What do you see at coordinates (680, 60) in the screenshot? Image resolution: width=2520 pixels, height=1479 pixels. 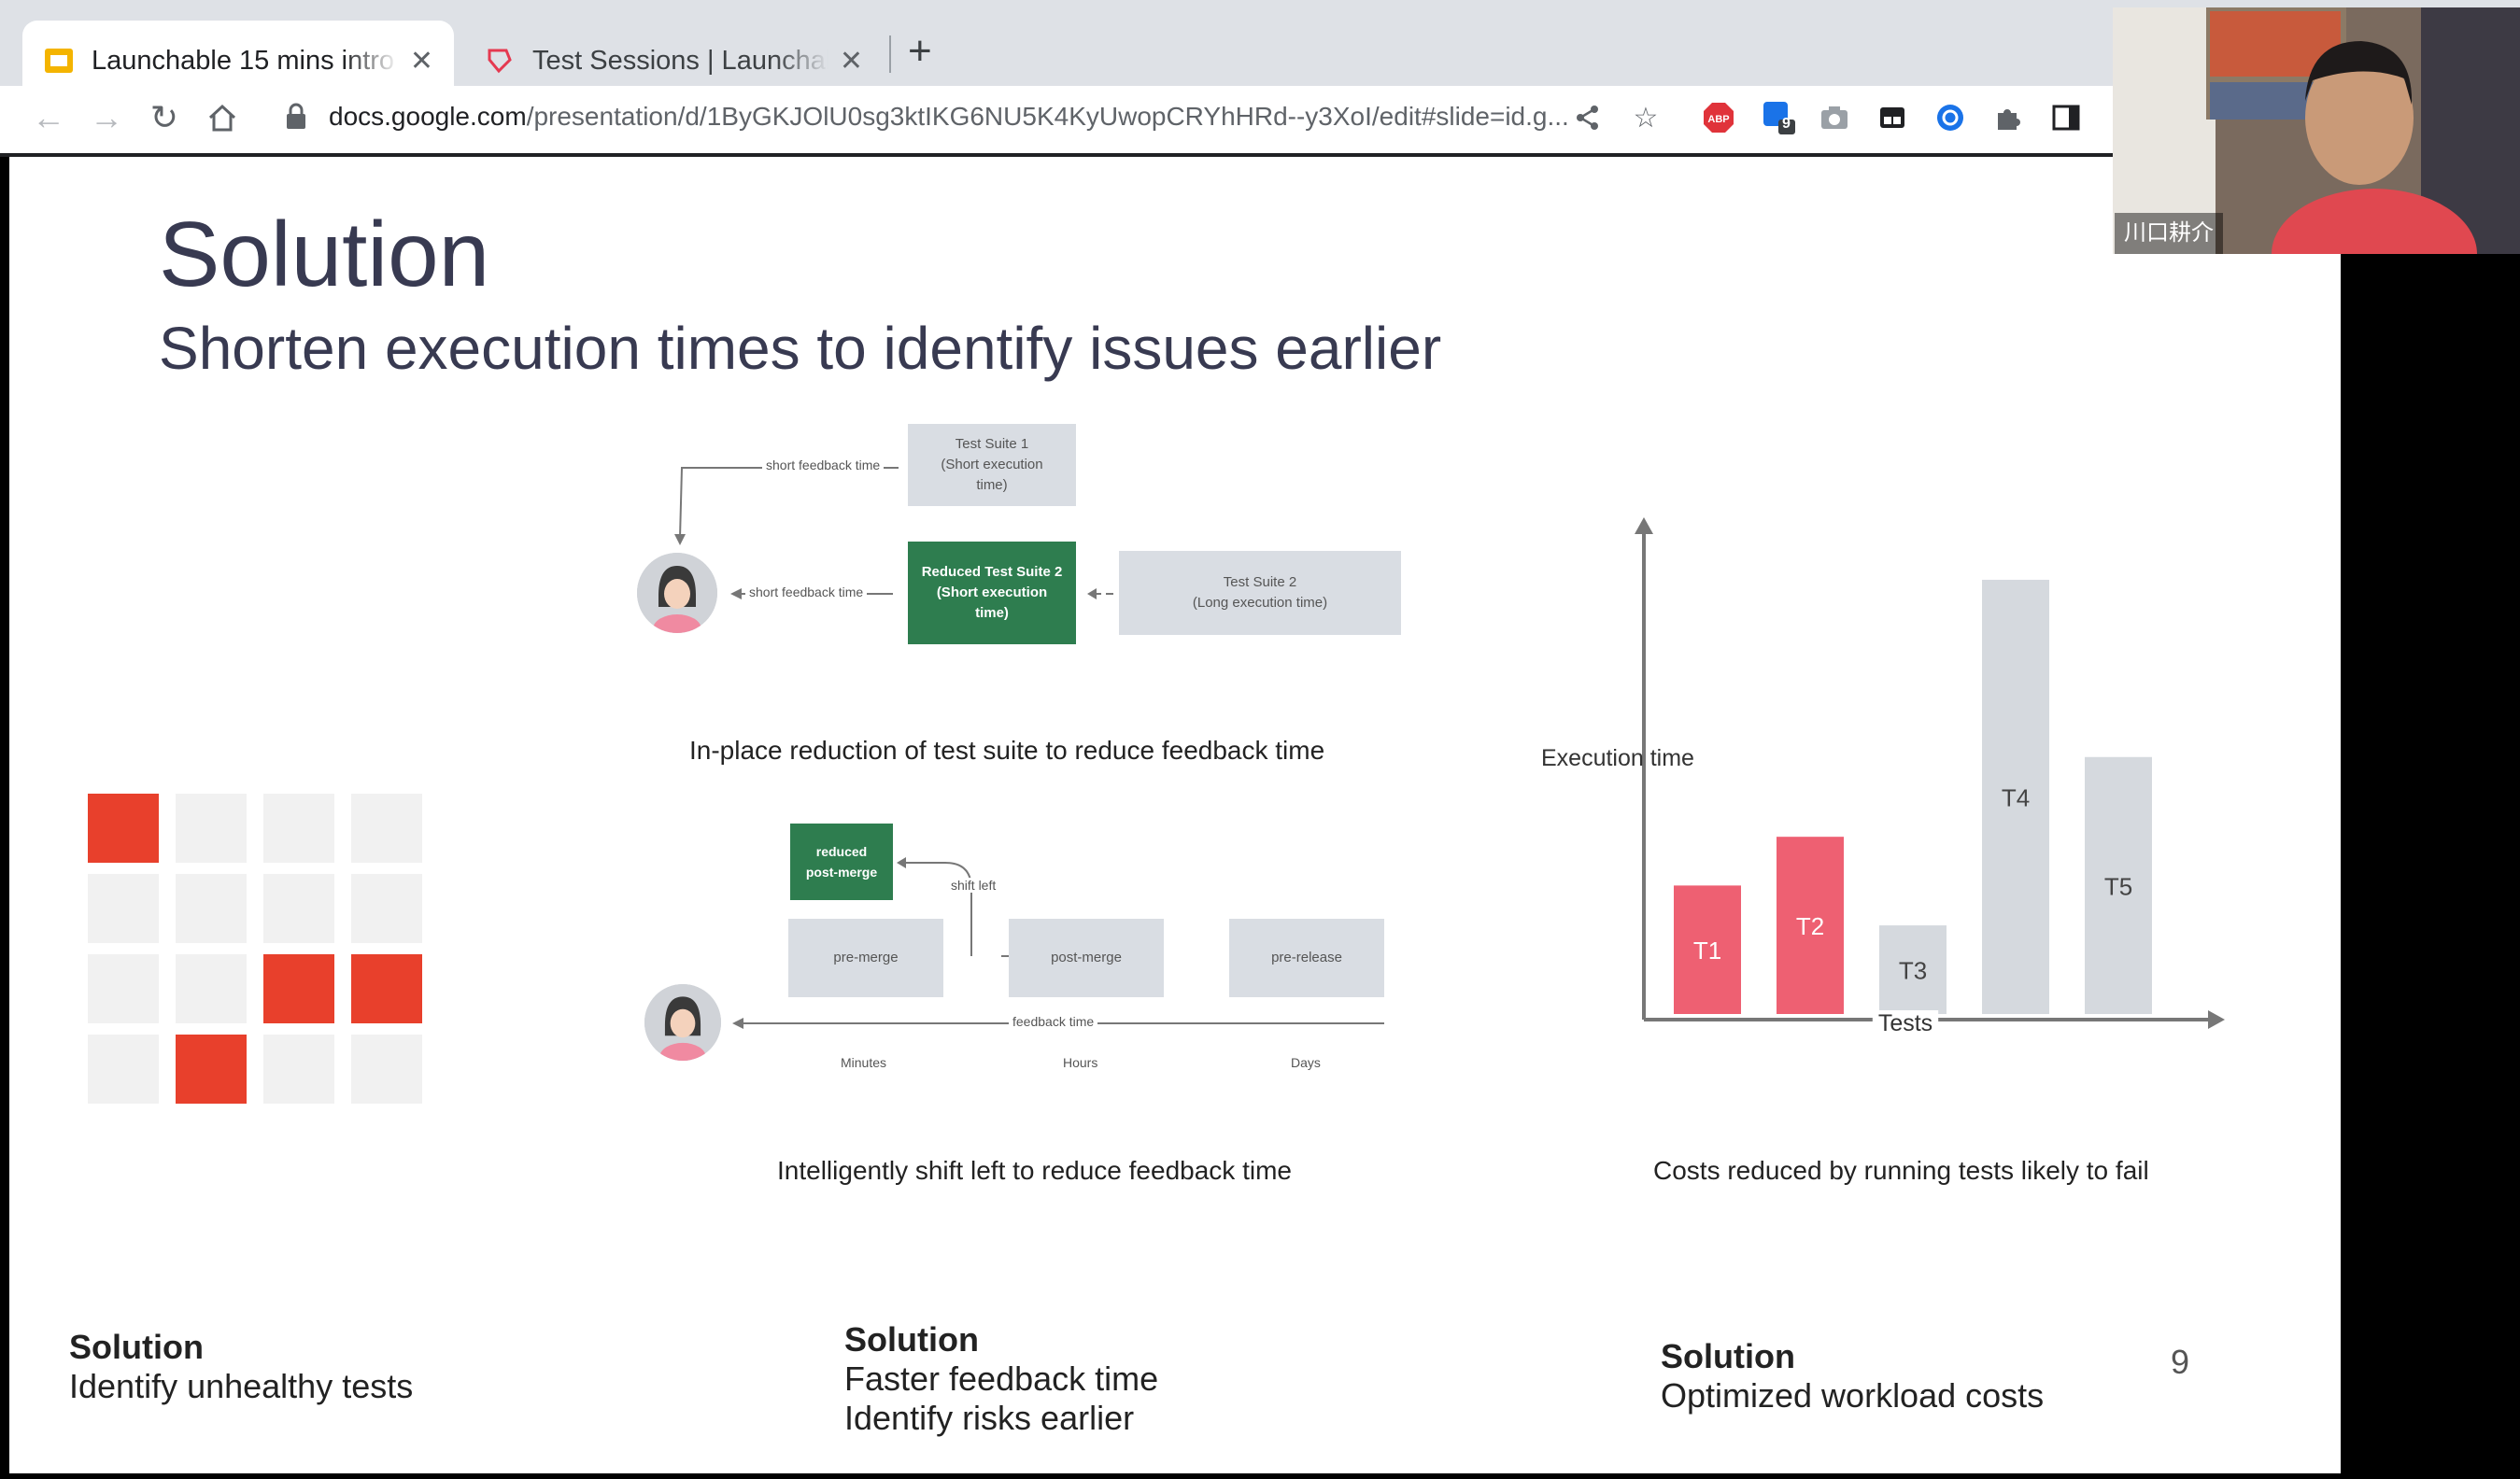 I see `tab-title: Test Sessions | Launchable` at bounding box center [680, 60].